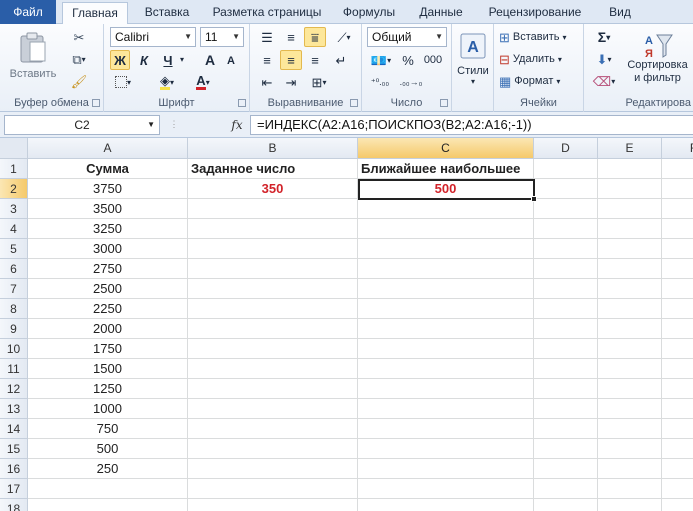 This screenshot has height=511, width=693. What do you see at coordinates (167, 13) in the screenshot?
I see `tab-insert: Вставка` at bounding box center [167, 13].